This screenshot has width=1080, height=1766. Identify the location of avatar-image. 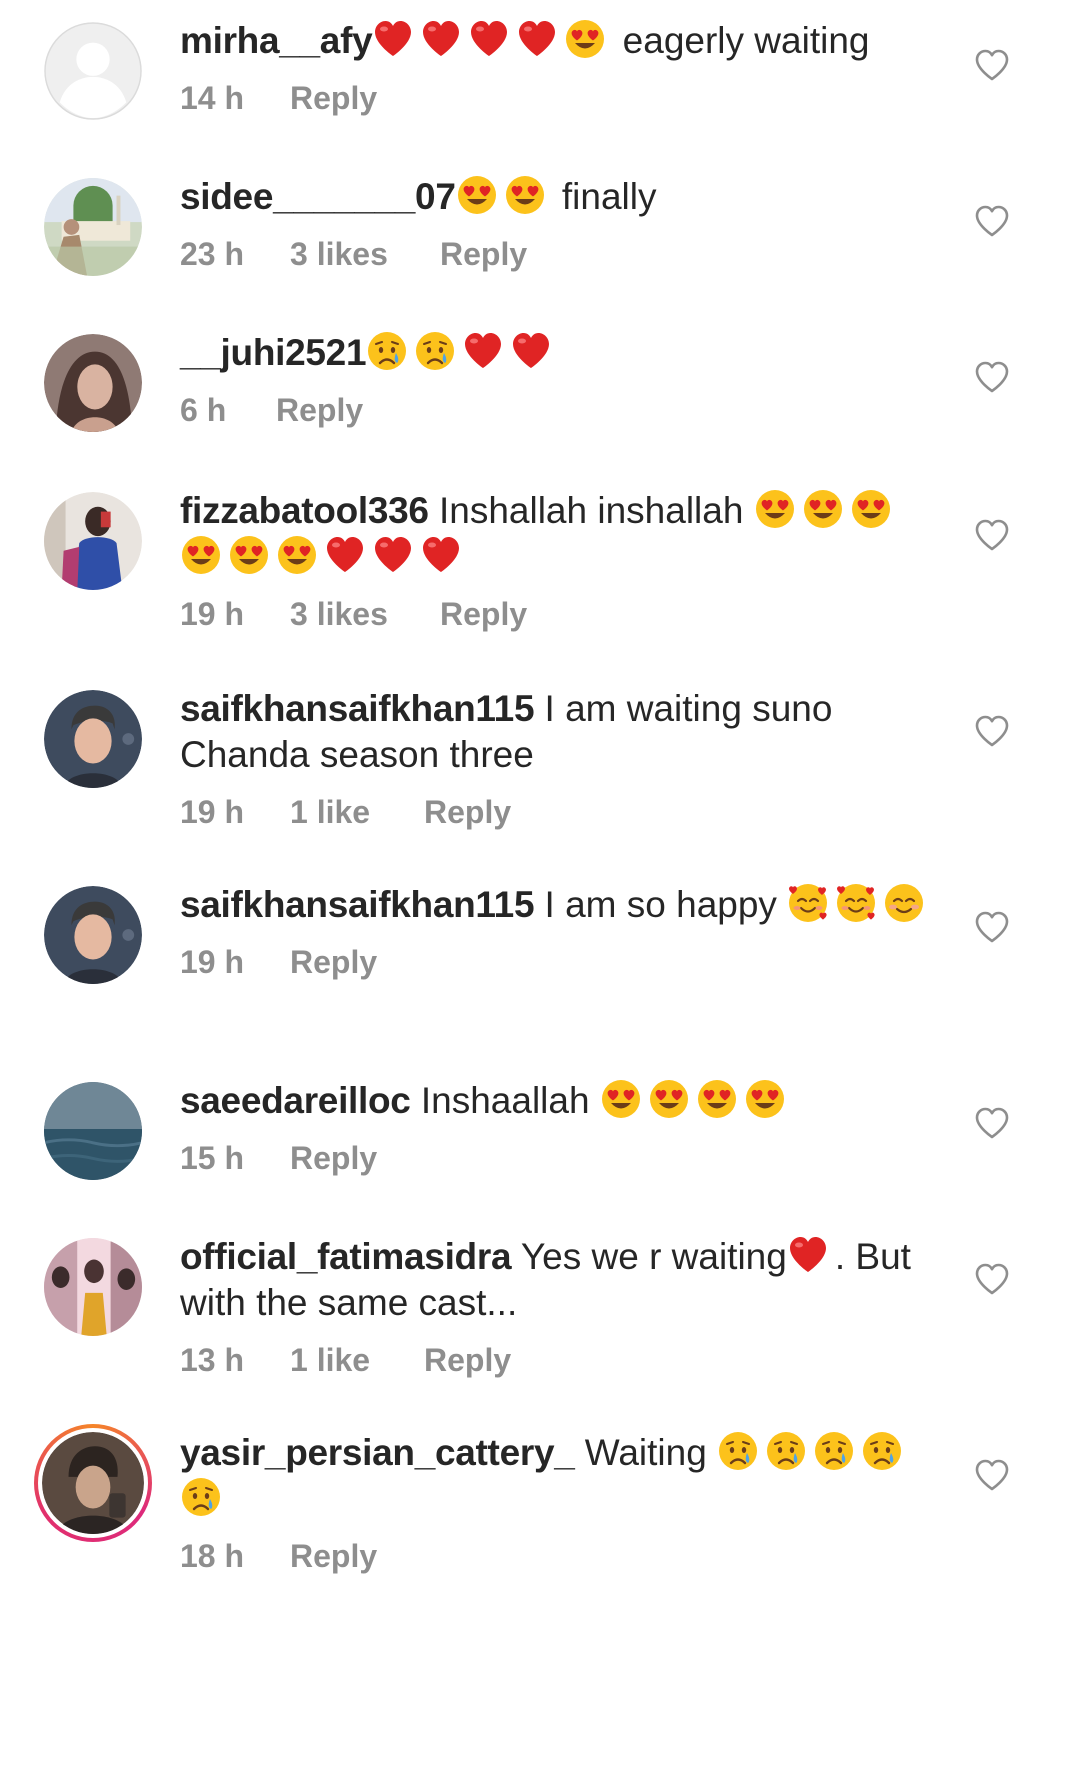
(93, 1483).